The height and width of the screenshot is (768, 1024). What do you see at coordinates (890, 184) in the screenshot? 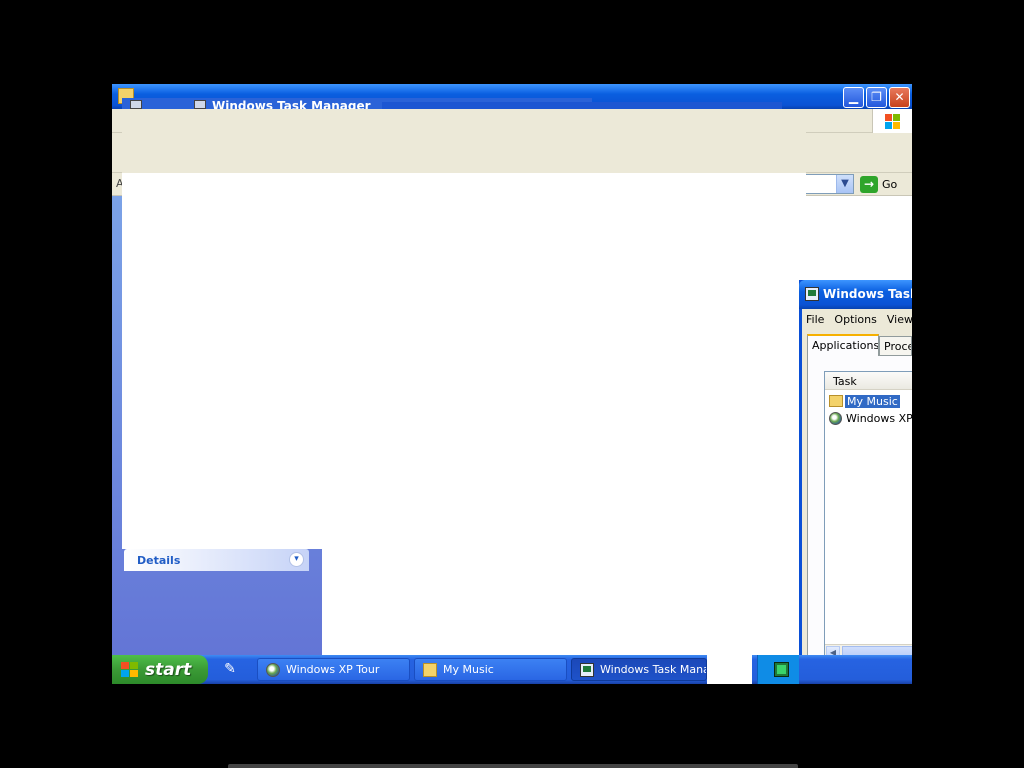
I see `go-label: Go` at bounding box center [890, 184].